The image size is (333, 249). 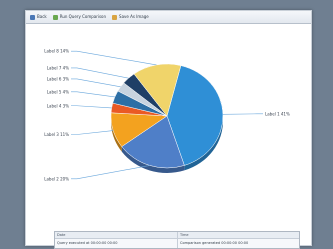 I want to click on save-as-image-label: Save As Image, so click(x=134, y=17).